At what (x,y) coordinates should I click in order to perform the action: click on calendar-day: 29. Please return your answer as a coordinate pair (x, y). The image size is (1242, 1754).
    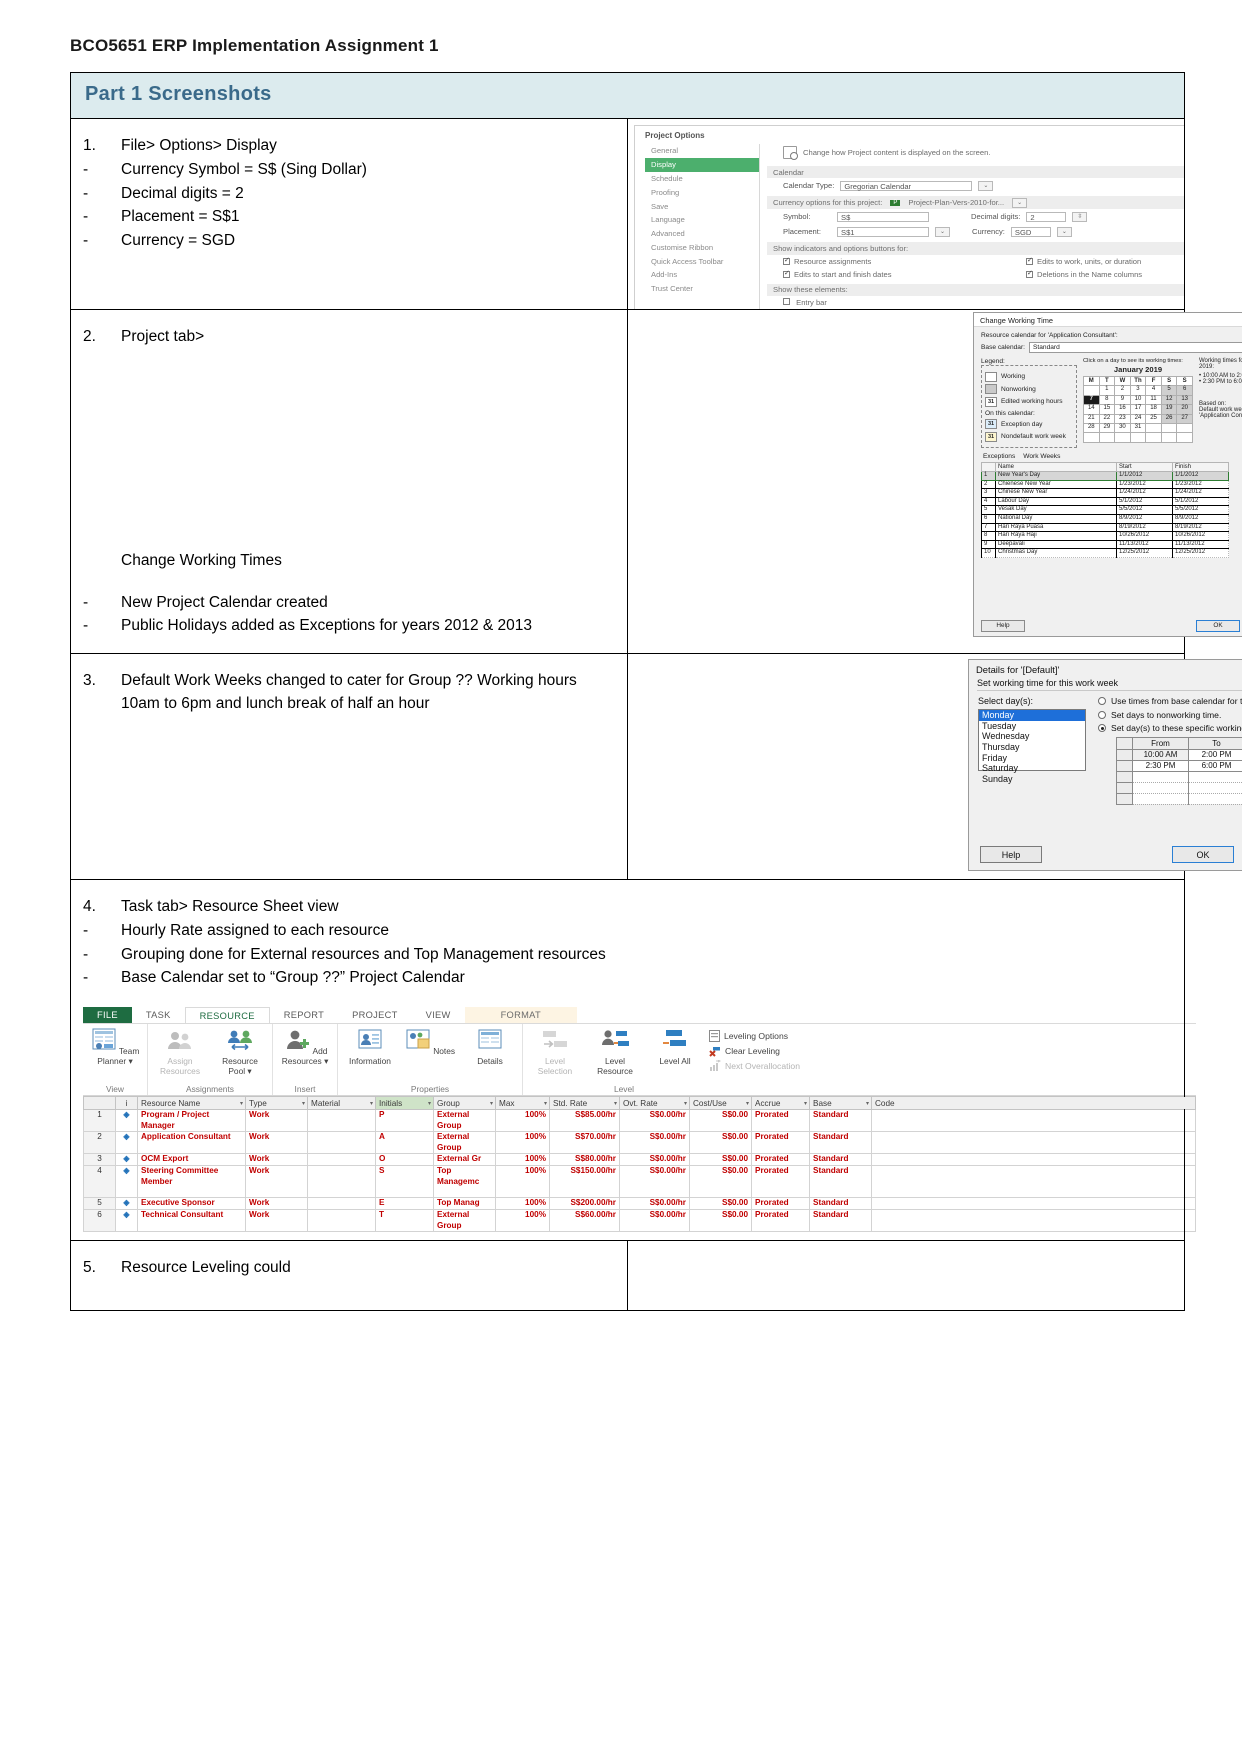
    Looking at the image, I should click on (1107, 428).